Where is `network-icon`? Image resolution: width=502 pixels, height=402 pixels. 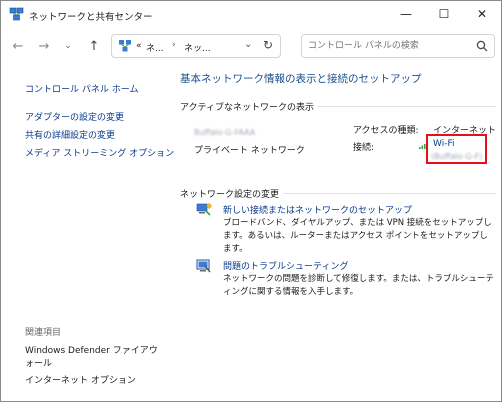
network-icon is located at coordinates (125, 46).